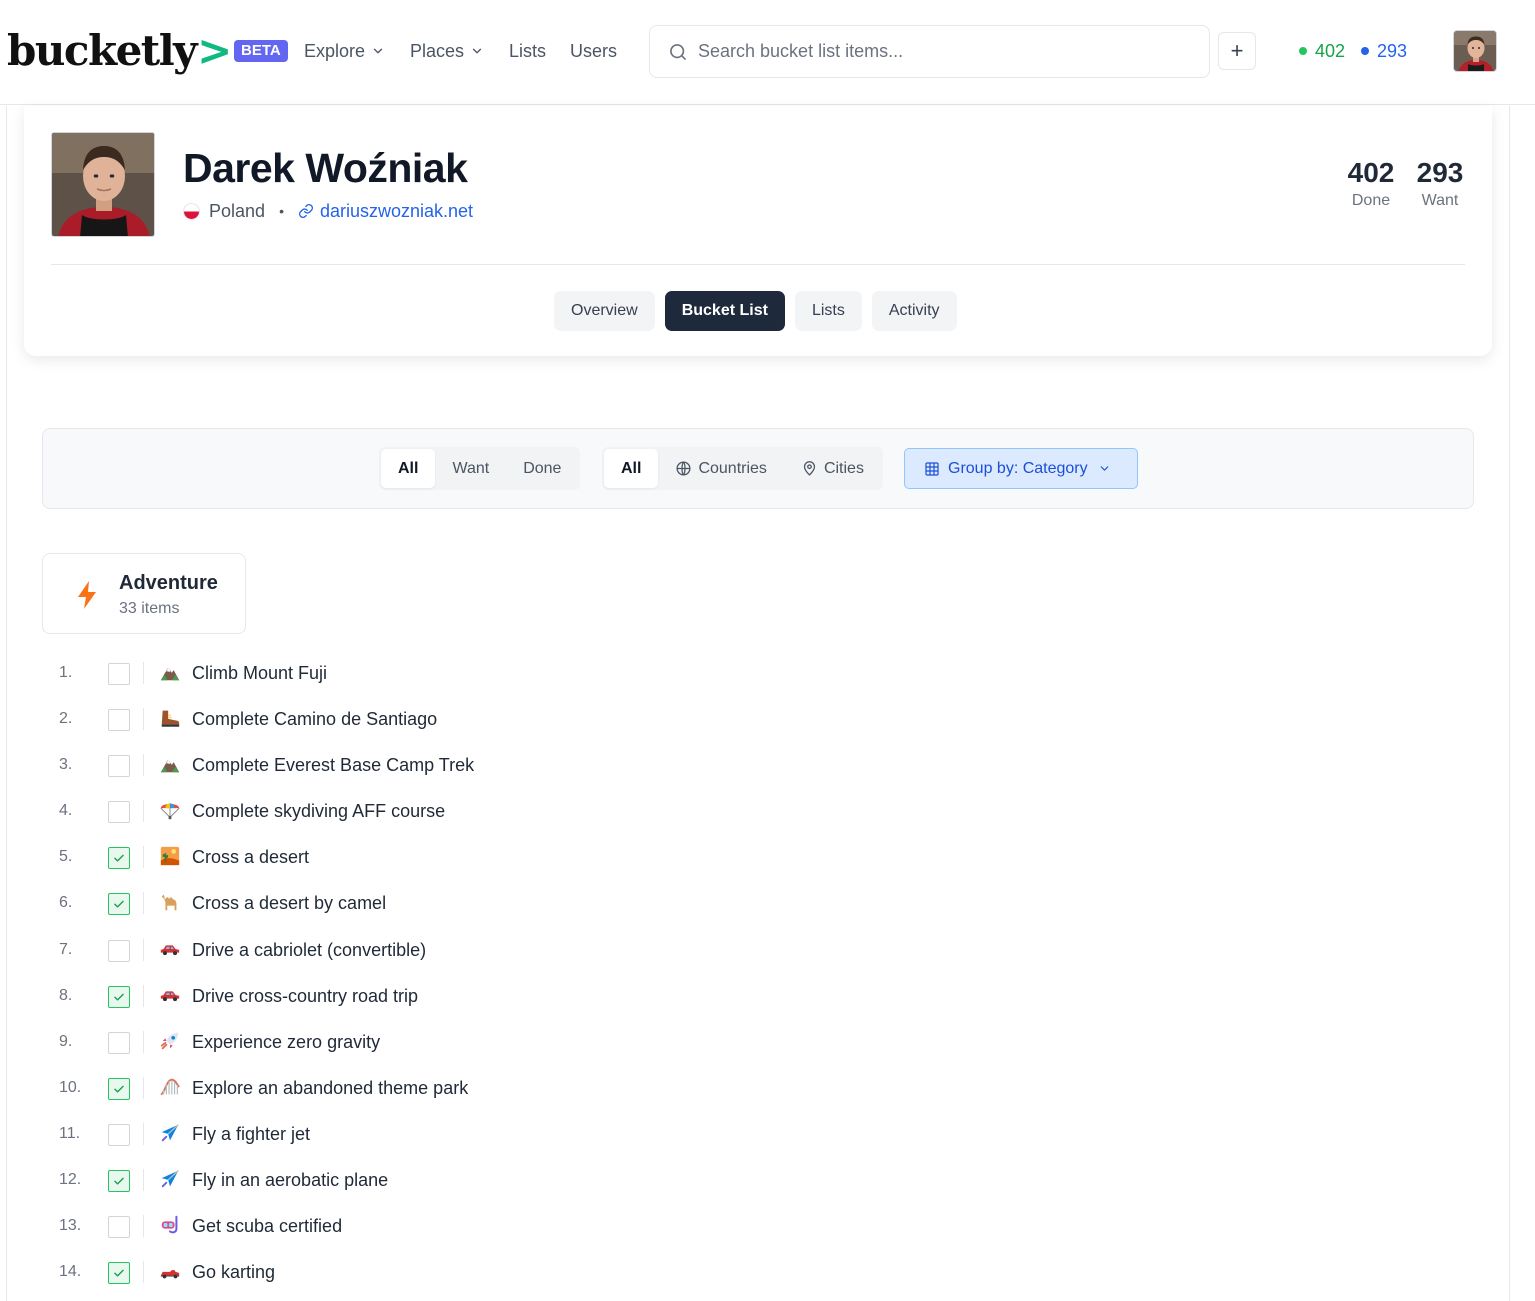 Image resolution: width=1535 pixels, height=1301 pixels. What do you see at coordinates (470, 468) in the screenshot?
I see `status-filter-want: Want` at bounding box center [470, 468].